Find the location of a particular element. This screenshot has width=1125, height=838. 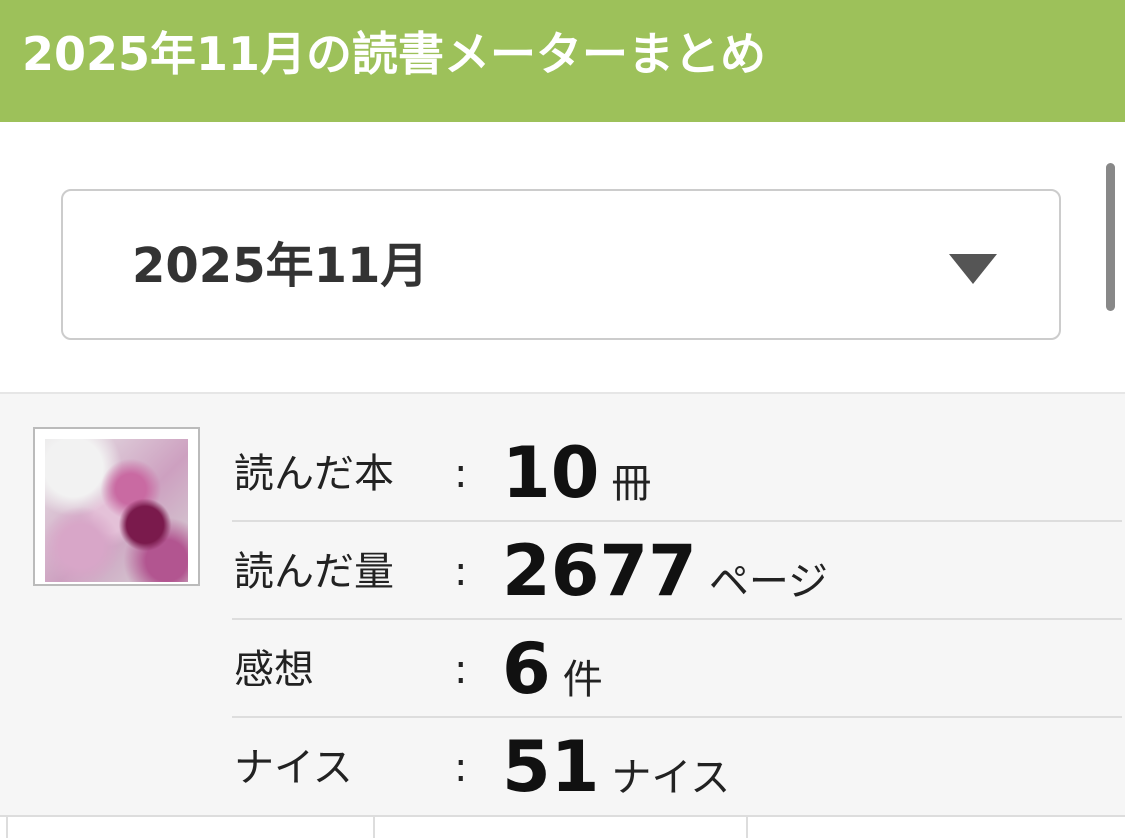

stat-label: 読んだ本 is located at coordinates (314, 474).